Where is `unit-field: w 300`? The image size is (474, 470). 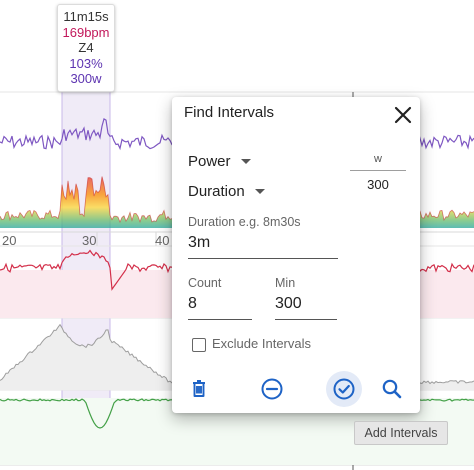 unit-field: w 300 is located at coordinates (378, 172).